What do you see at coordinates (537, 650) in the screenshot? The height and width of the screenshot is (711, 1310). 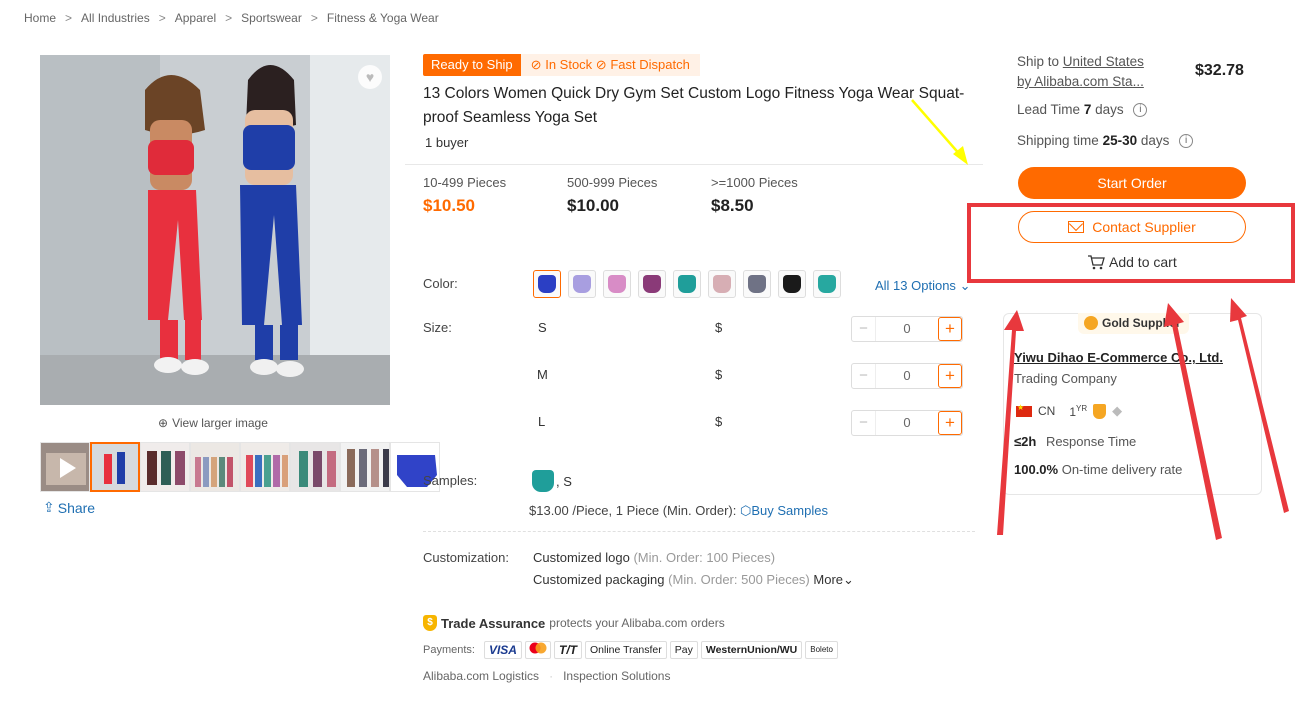 I see `mastercard-icon` at bounding box center [537, 650].